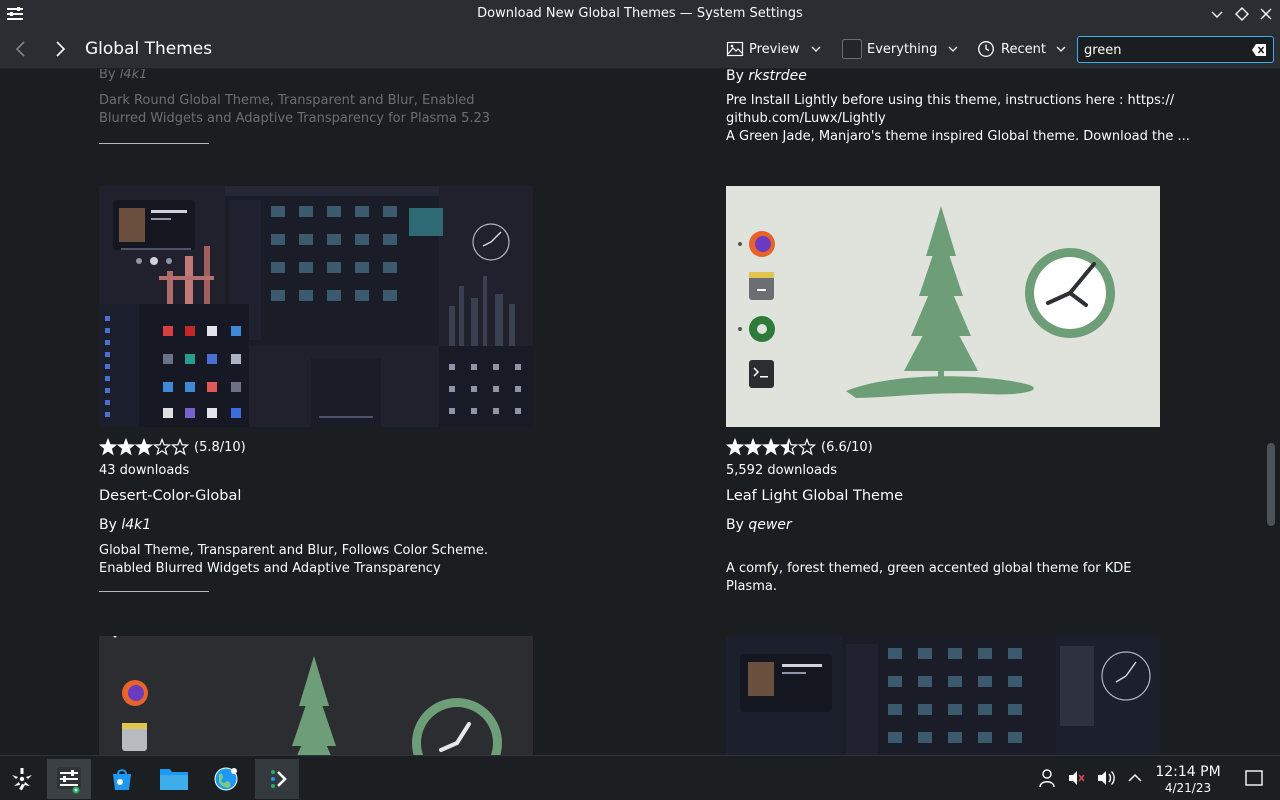 The image size is (1280, 800). Describe the element at coordinates (1164, 50) in the screenshot. I see `search-input` at that location.